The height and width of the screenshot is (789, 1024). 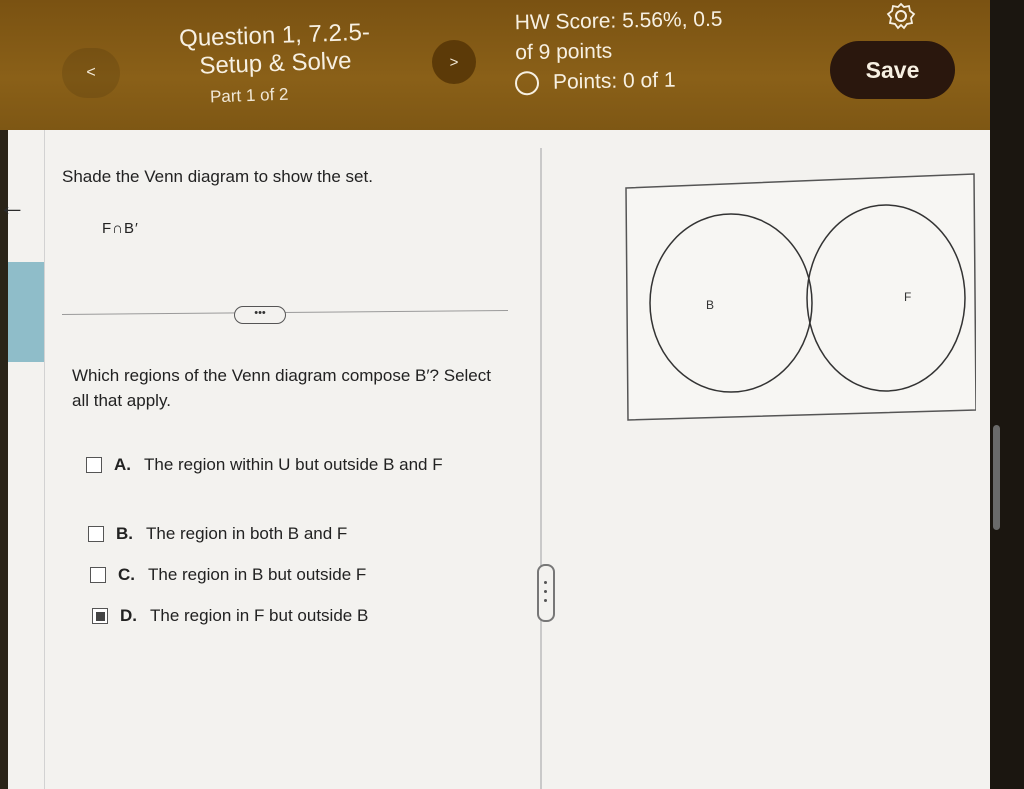 What do you see at coordinates (546, 593) in the screenshot?
I see `pane-resize-handle` at bounding box center [546, 593].